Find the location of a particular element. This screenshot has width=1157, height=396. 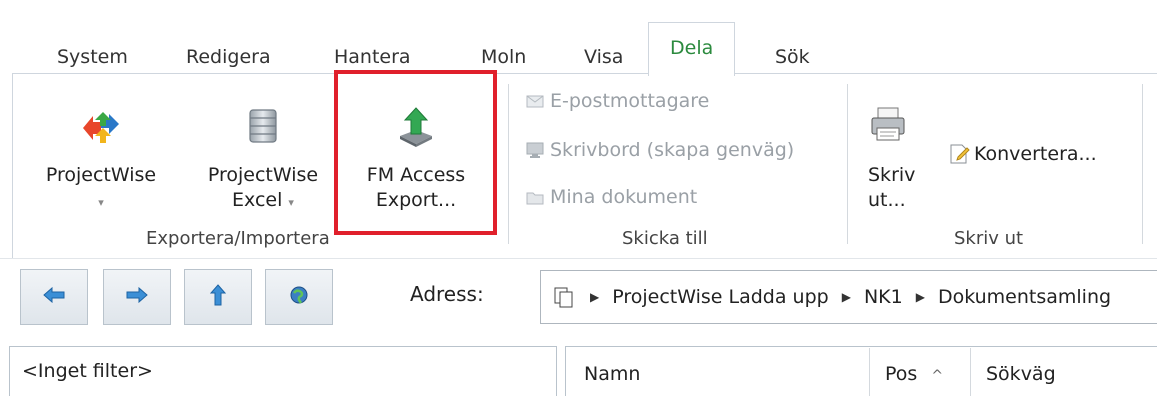

send-to-desktop-label: Skrivbord (skapa genväg) is located at coordinates (672, 150).